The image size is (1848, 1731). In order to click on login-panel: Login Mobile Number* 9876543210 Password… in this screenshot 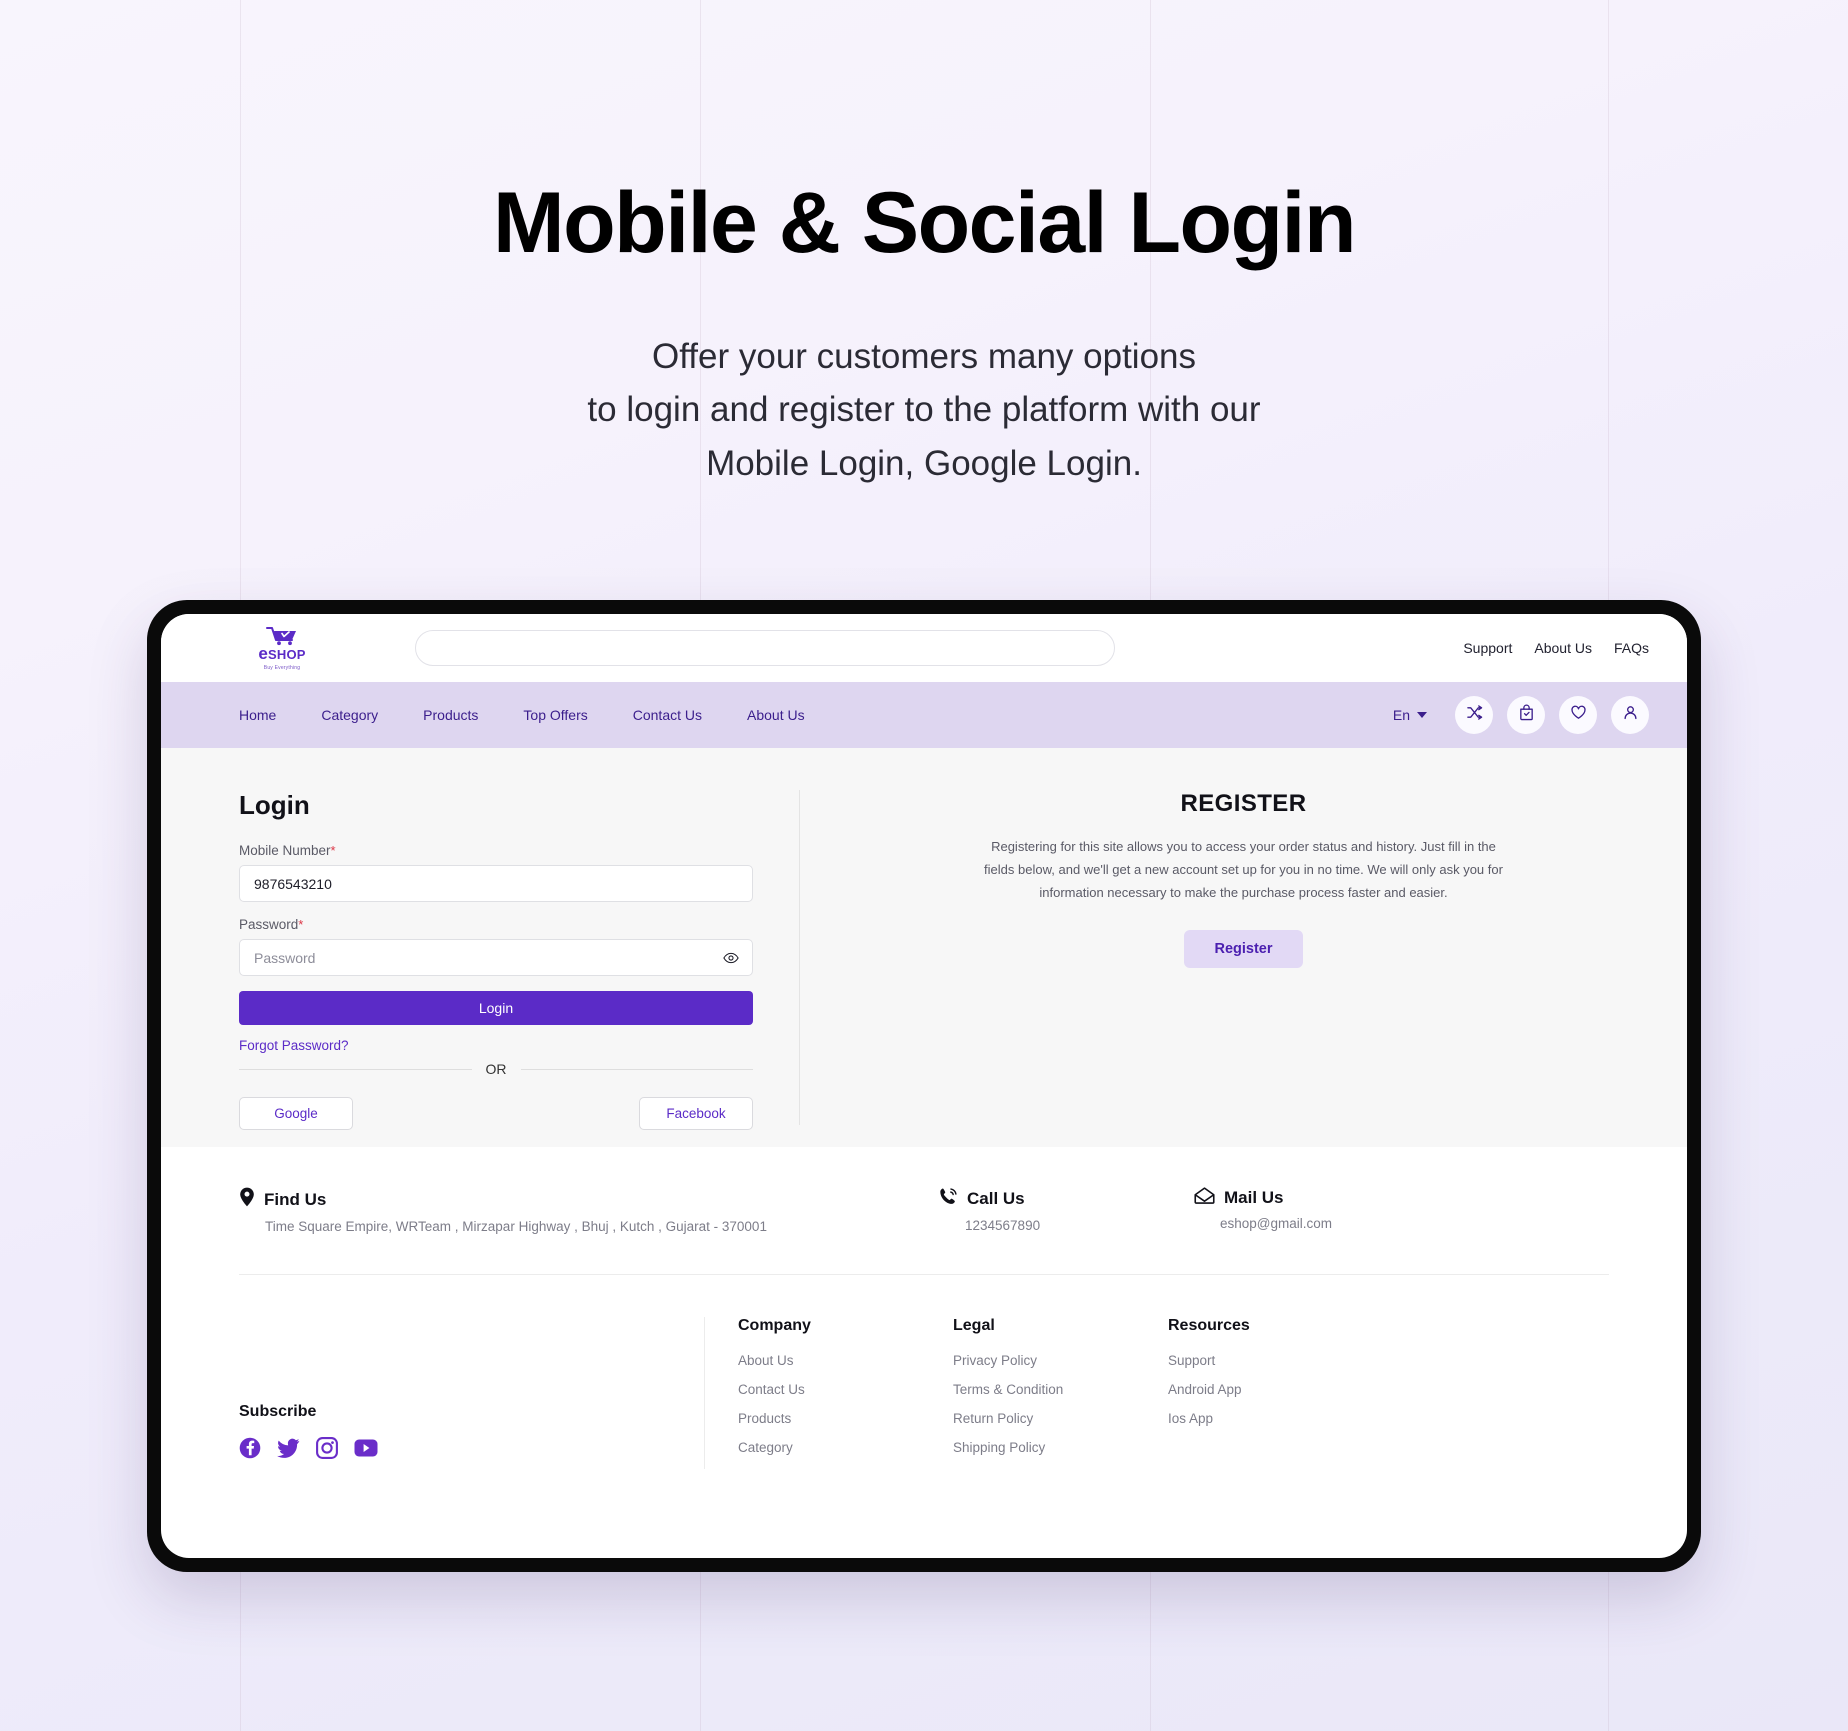, I will do `click(519, 968)`.